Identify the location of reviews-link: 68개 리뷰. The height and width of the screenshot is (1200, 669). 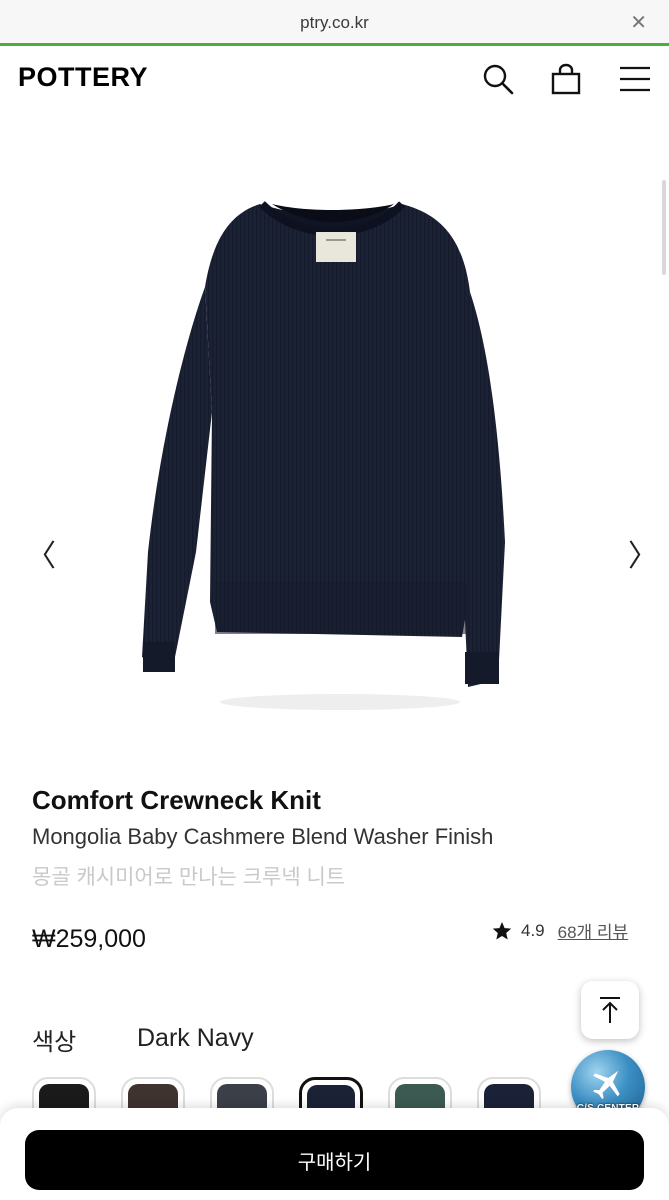
(593, 930).